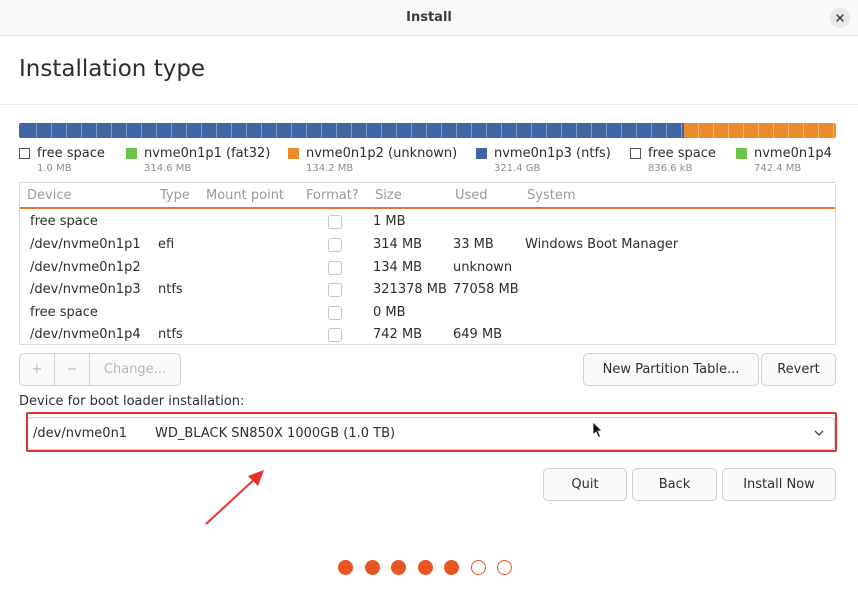  Describe the element at coordinates (389, 221) in the screenshot. I see `cell-size: 1 MB` at that location.